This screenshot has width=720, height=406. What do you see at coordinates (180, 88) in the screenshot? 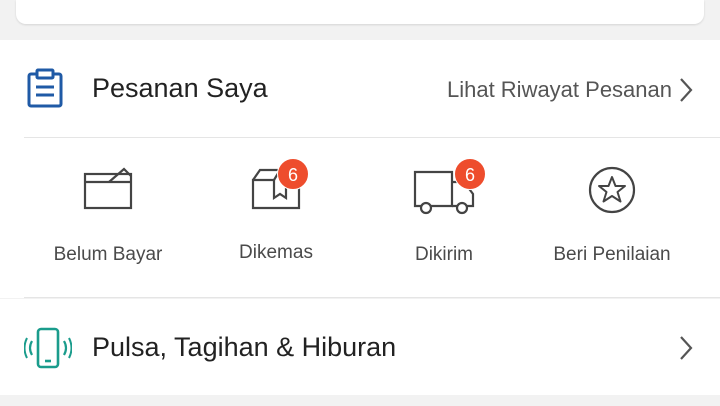
I see `my-orders-title: Pesanan Saya` at bounding box center [180, 88].